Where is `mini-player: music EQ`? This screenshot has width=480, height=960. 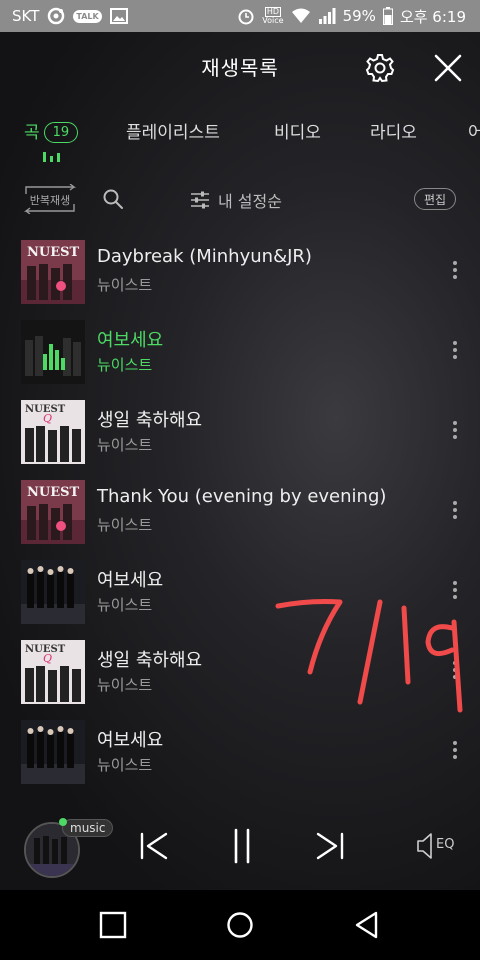 mini-player: music EQ is located at coordinates (240, 851).